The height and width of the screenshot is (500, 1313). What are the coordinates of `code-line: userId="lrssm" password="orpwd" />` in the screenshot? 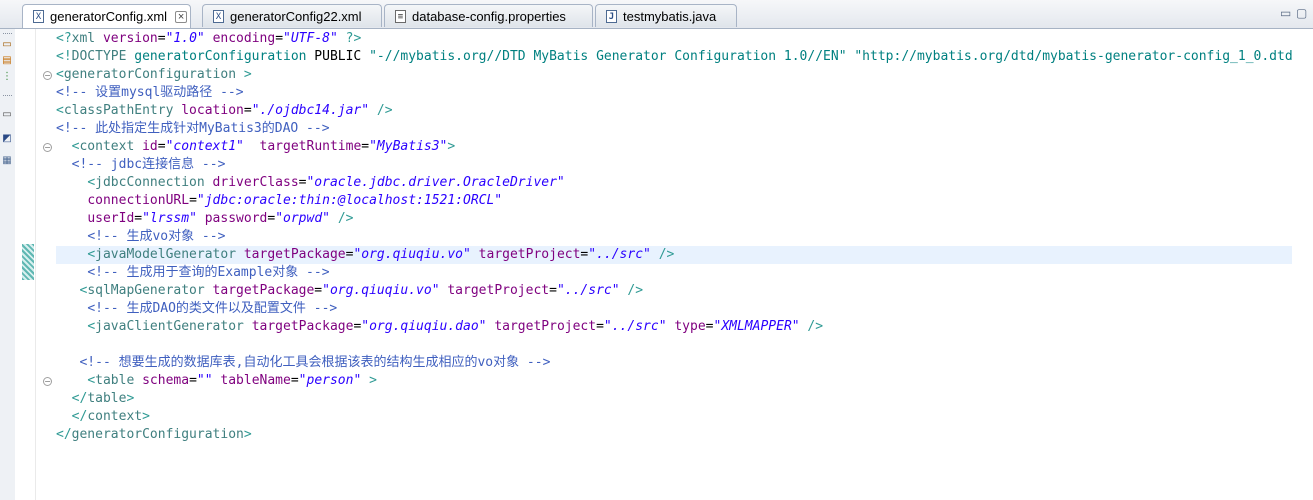 It's located at (674, 219).